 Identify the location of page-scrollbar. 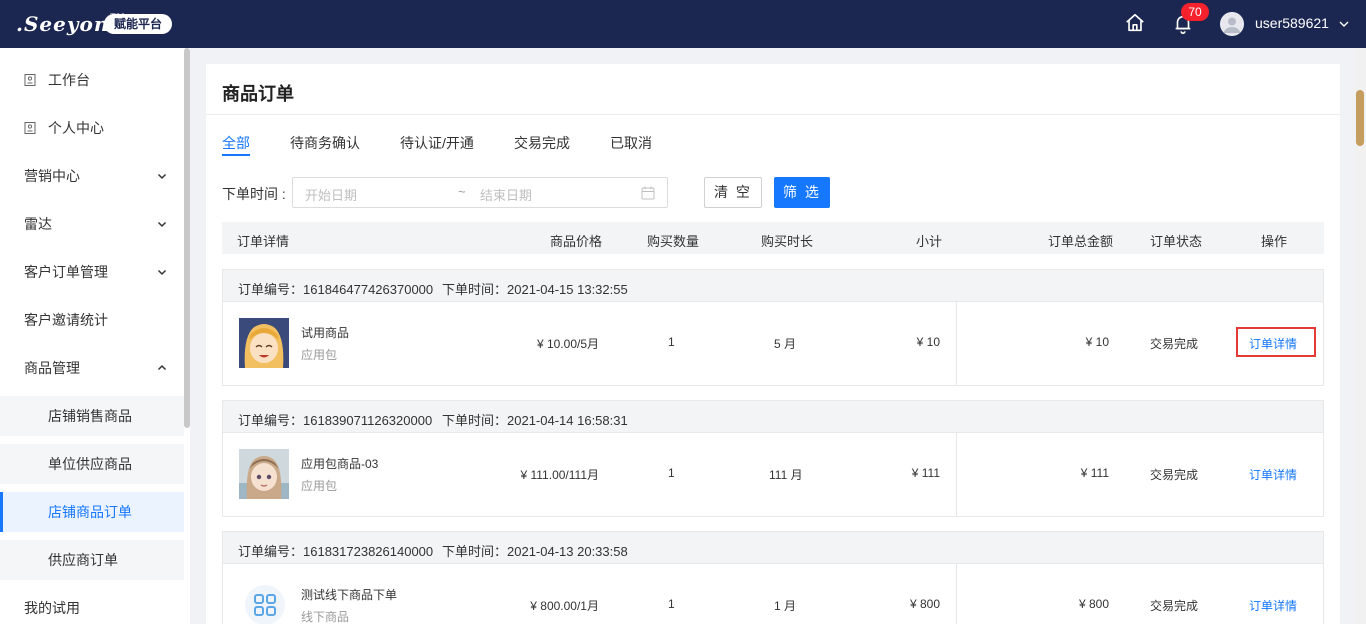
(1360, 336).